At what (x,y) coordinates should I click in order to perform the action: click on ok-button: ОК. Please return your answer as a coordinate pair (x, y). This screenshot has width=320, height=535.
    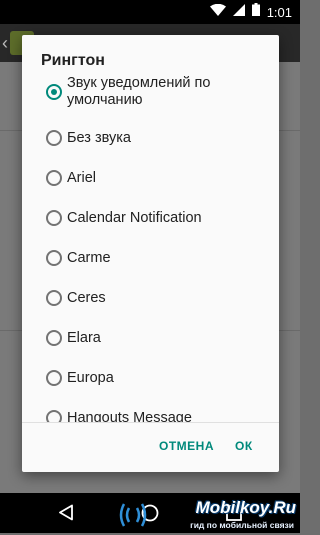
    Looking at the image, I should click on (244, 446).